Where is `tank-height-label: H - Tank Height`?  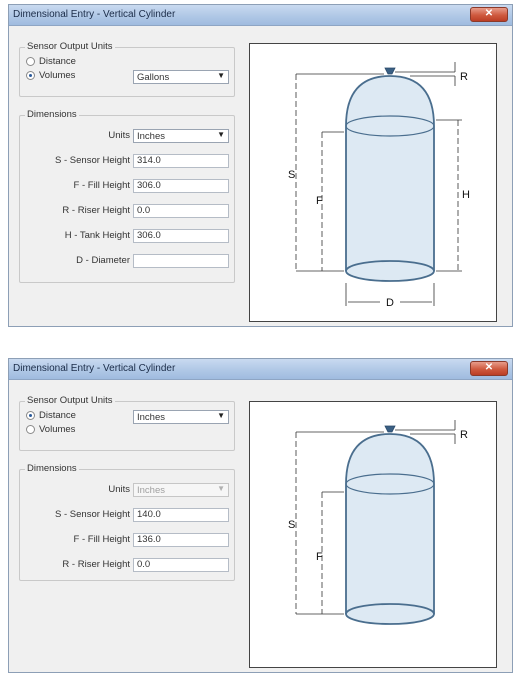
tank-height-label: H - Tank Height is located at coordinates (97, 235).